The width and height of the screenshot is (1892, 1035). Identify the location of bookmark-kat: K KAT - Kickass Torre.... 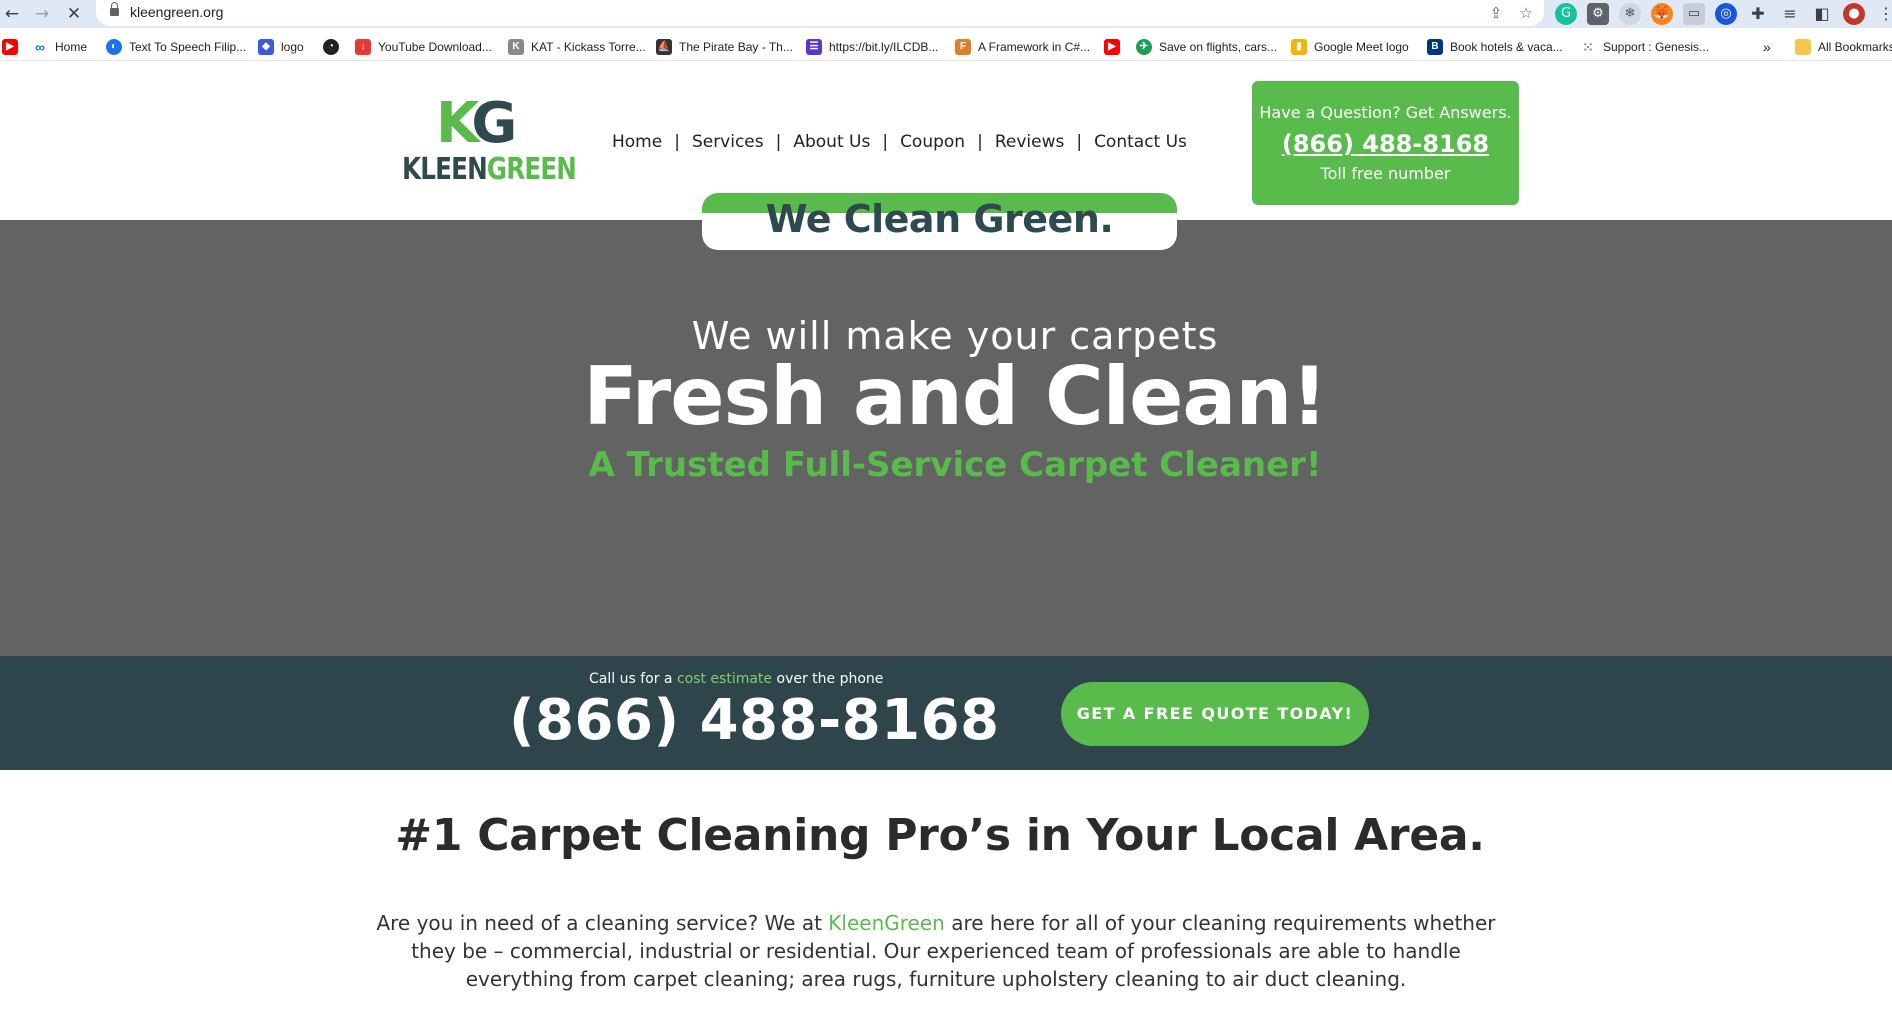
(577, 47).